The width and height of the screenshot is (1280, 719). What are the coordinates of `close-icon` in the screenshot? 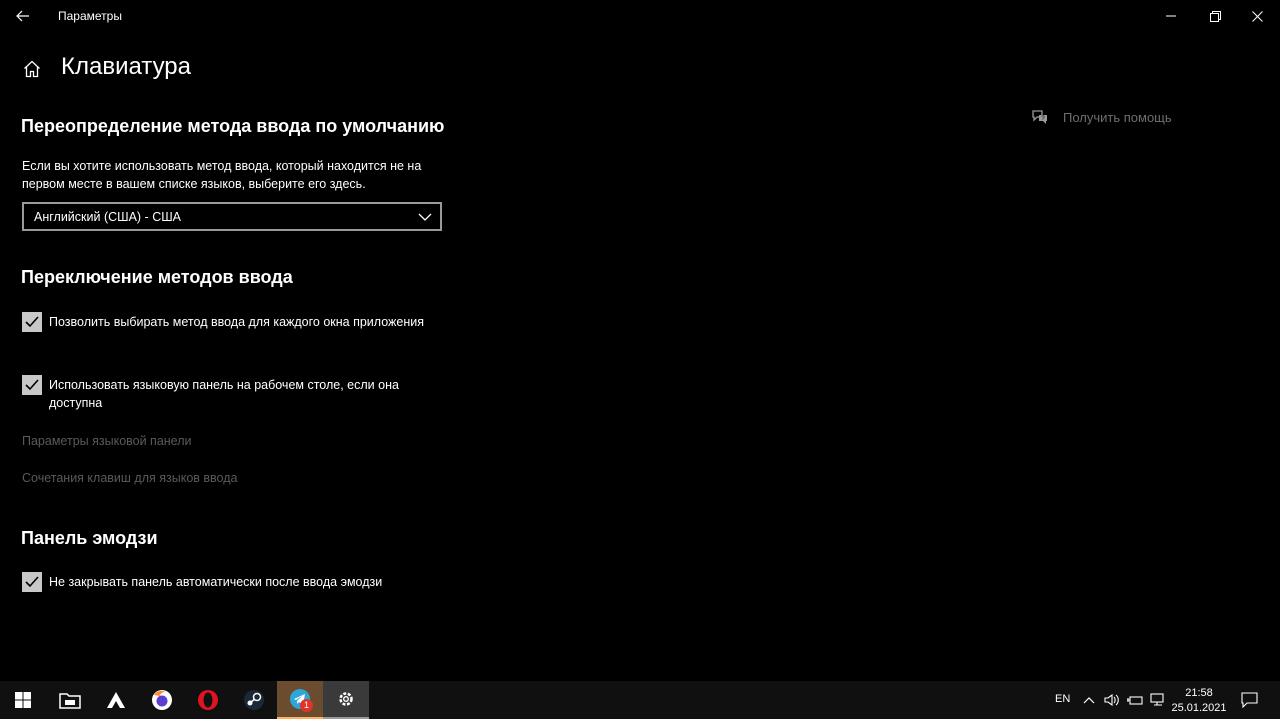 It's located at (1257, 16).